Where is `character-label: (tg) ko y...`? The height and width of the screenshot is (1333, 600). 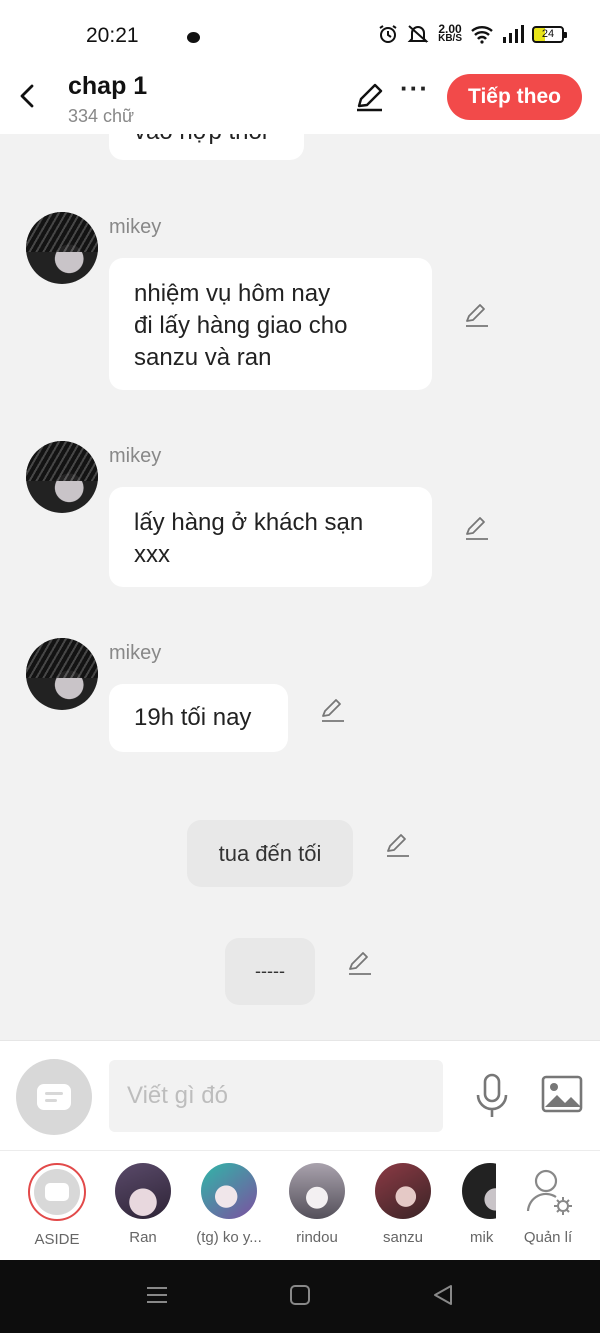
character-label: (tg) ko y... is located at coordinates (229, 1237).